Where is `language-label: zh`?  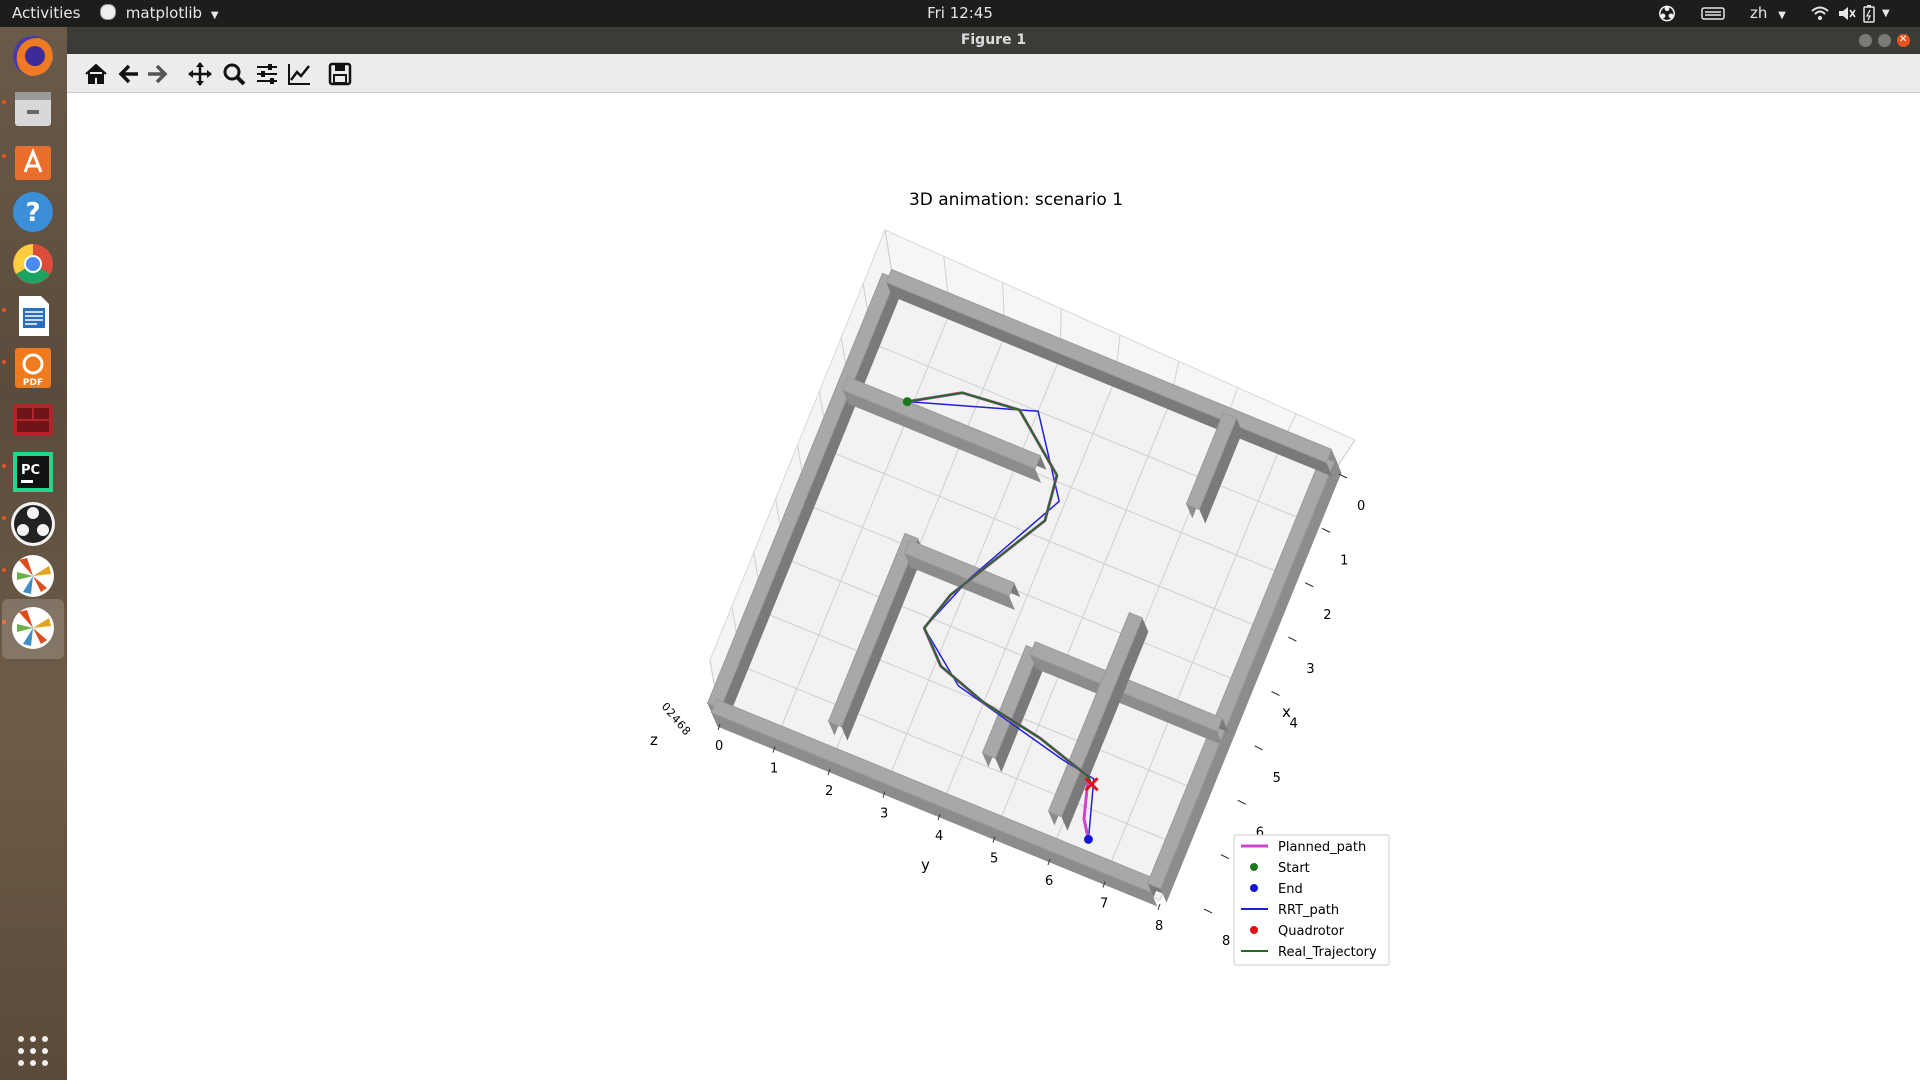
language-label: zh is located at coordinates (1759, 13).